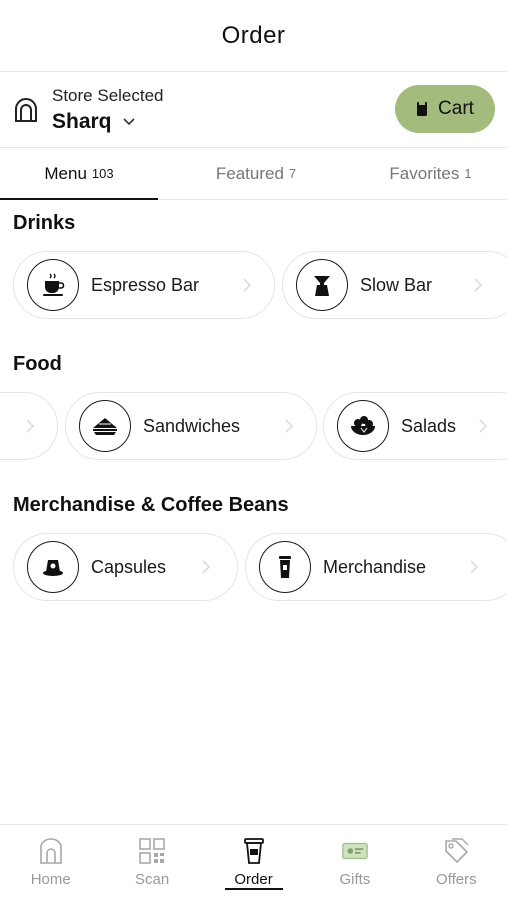 Image resolution: width=507 pixels, height=900 pixels. I want to click on menu-tabs: Menu 103 Featured 7 Favorites 1, so click(253, 174).